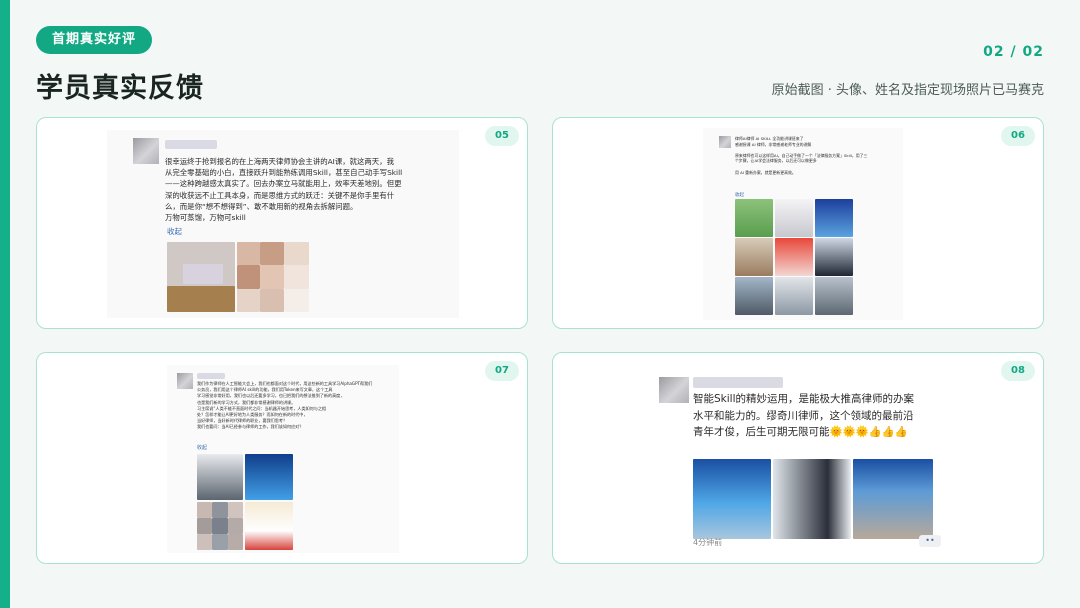 This screenshot has height=608, width=1080. What do you see at coordinates (1013, 52) in the screenshot?
I see `page-number: 02 / 02` at bounding box center [1013, 52].